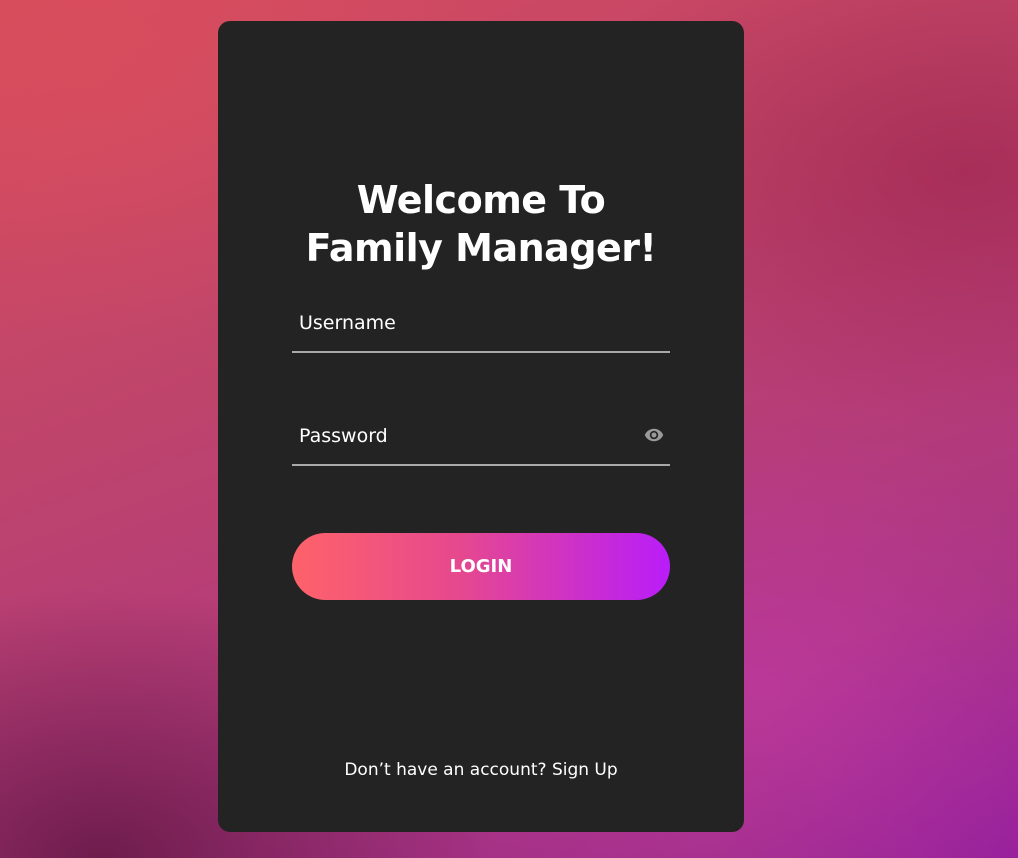  I want to click on title-line-2: Family Manager!, so click(481, 248).